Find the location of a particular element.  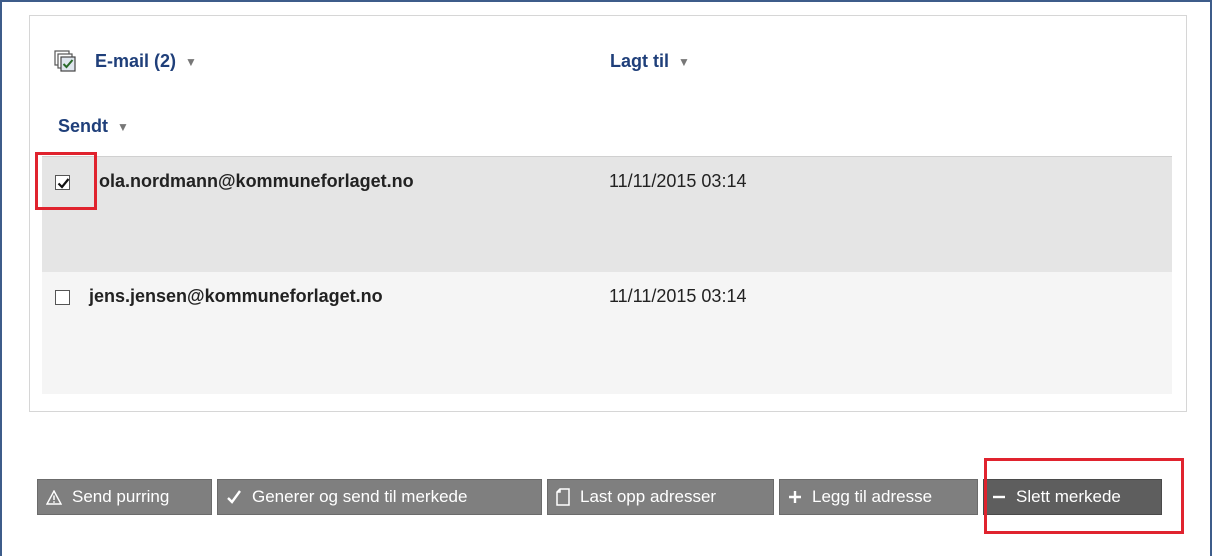

column-header-email: E-mail (2) ▼ is located at coordinates (146, 61).